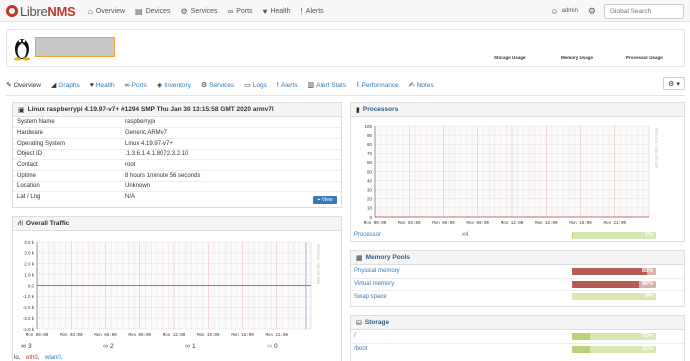 This screenshot has width=690, height=361. Describe the element at coordinates (36, 122) in the screenshot. I see `overview-key: System Name` at that location.